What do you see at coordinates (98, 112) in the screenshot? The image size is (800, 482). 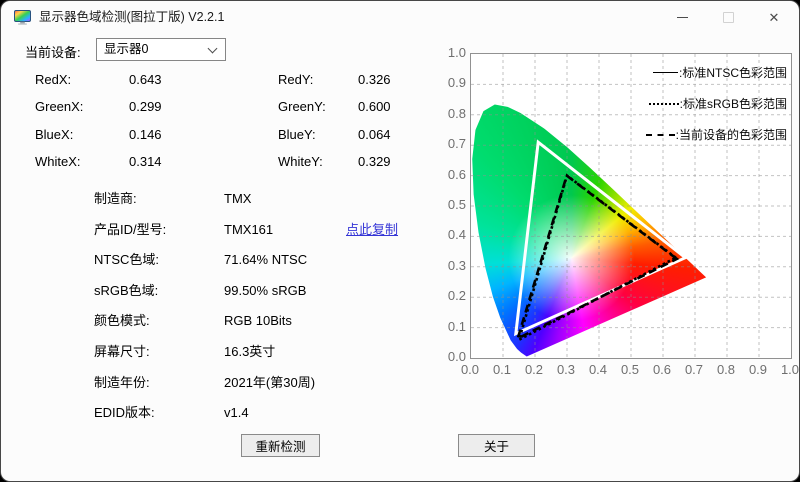 I see `coord-row: GreenX: 0.299` at bounding box center [98, 112].